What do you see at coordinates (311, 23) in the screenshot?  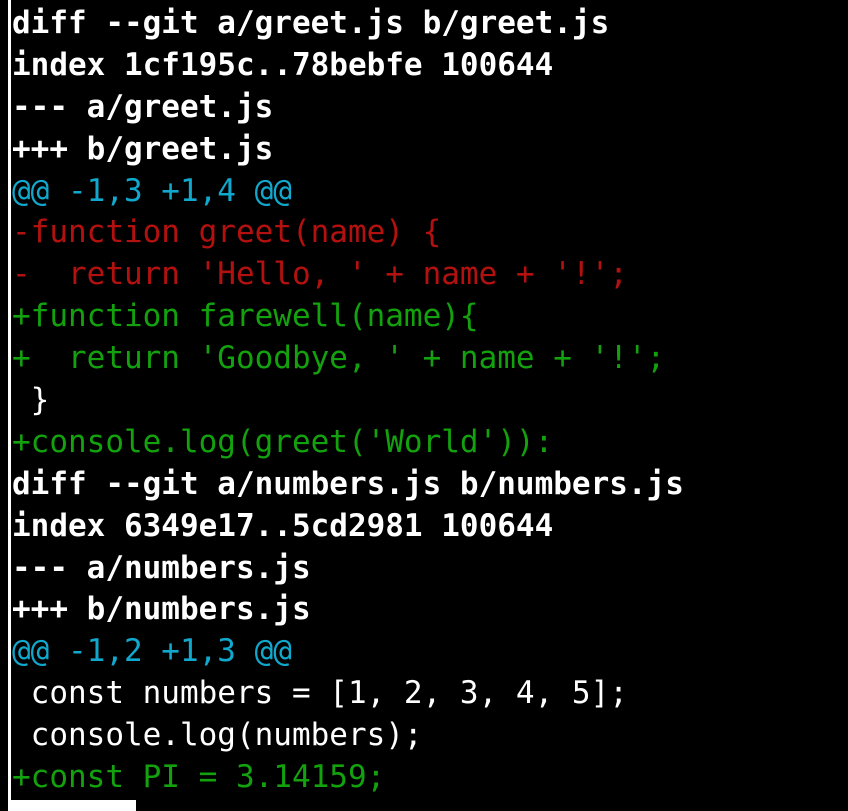 I see `diff-header-line: diff --git a/greet.js b/greet.js` at bounding box center [311, 23].